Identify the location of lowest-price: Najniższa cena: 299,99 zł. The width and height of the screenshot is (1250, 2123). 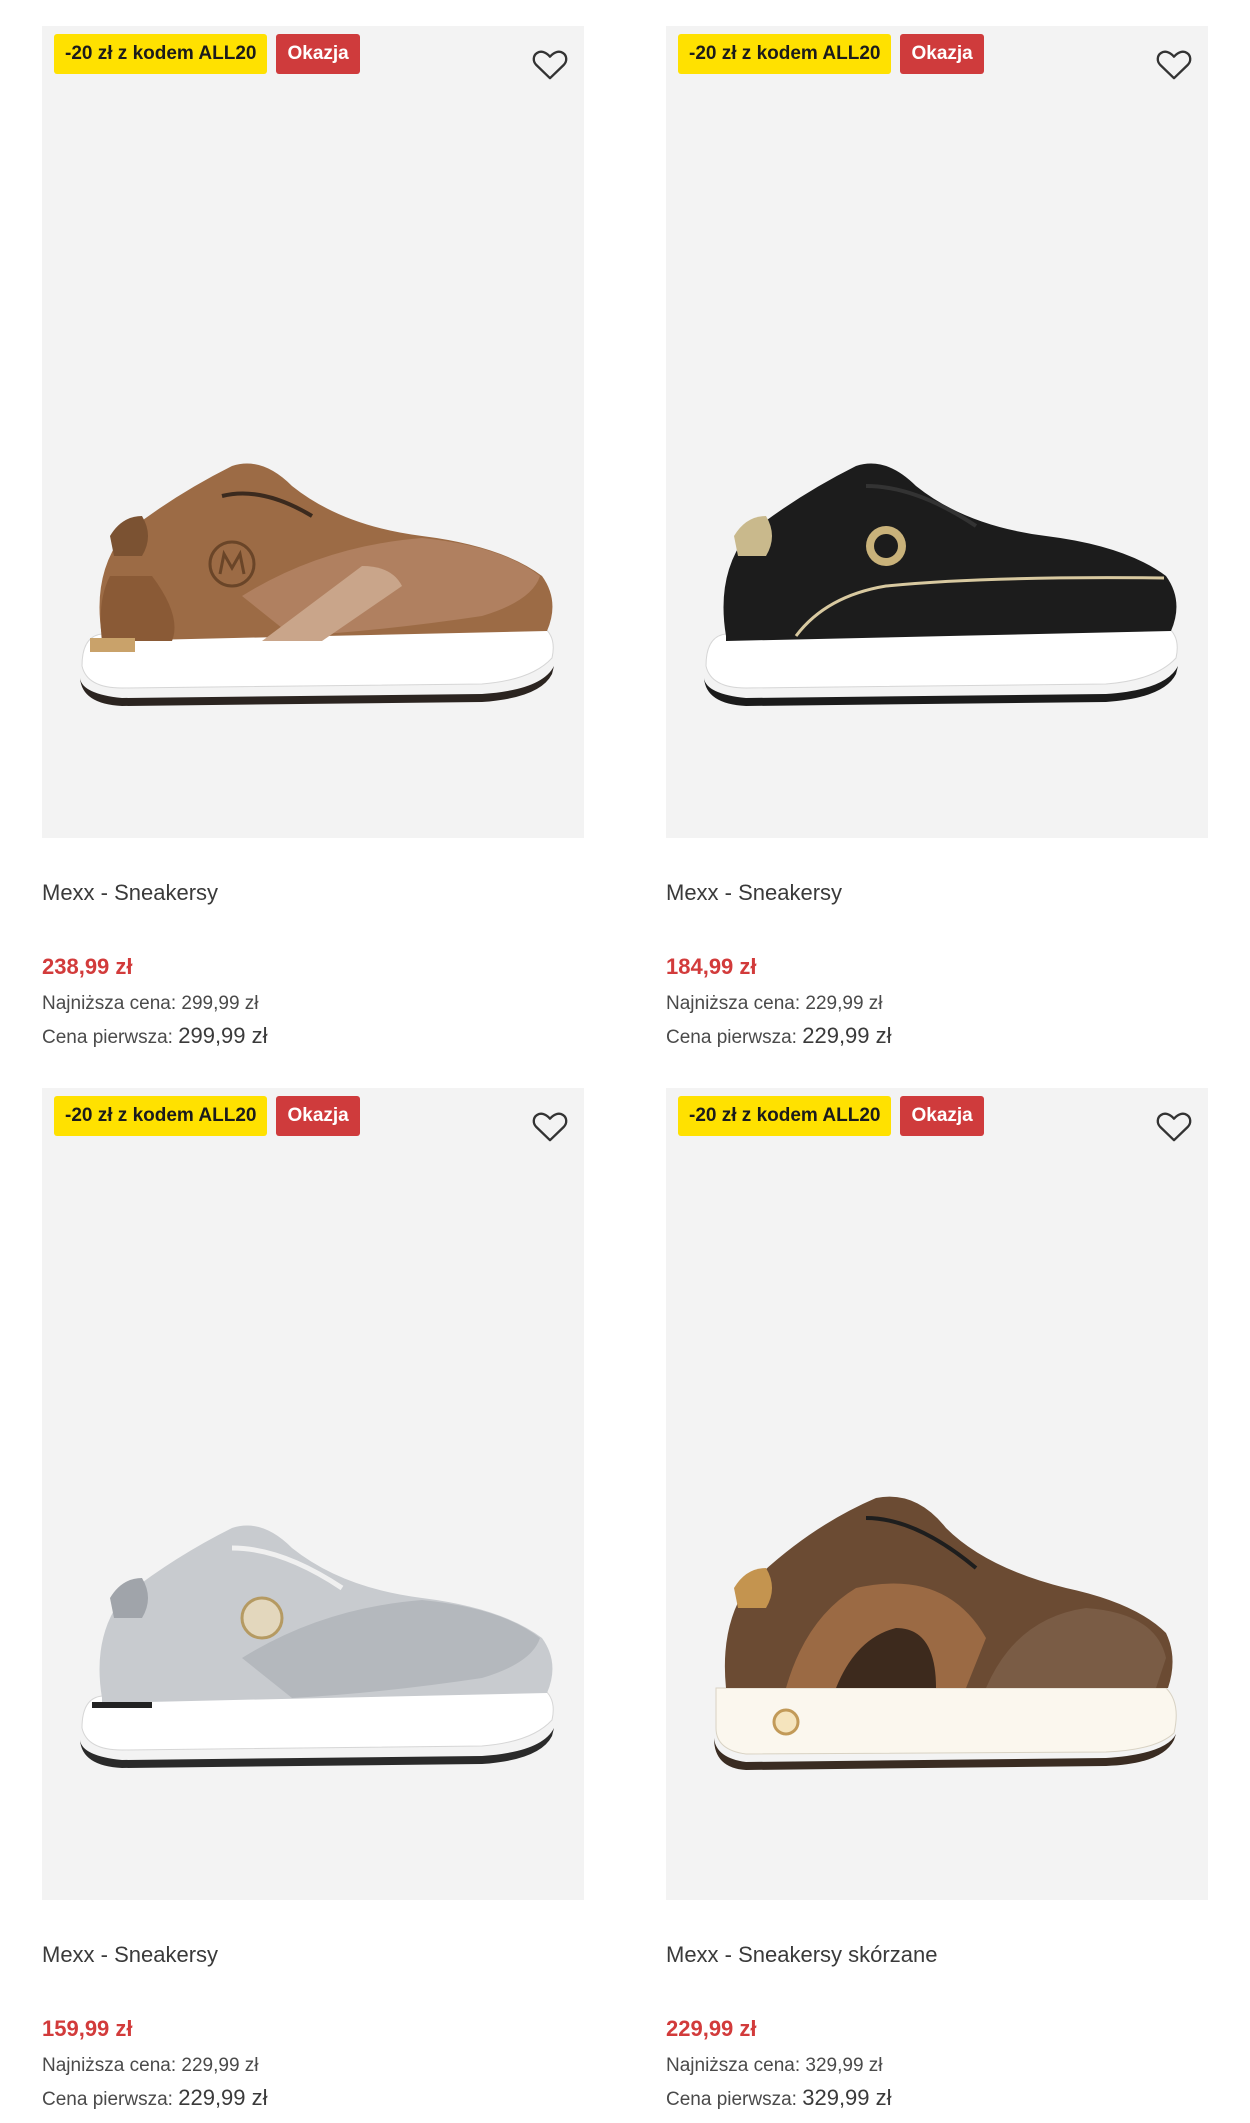
(150, 1004).